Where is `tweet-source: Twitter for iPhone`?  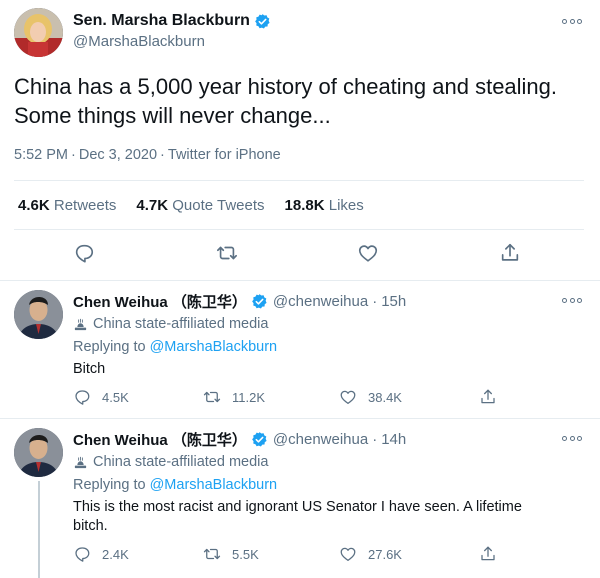 tweet-source: Twitter for iPhone is located at coordinates (224, 155).